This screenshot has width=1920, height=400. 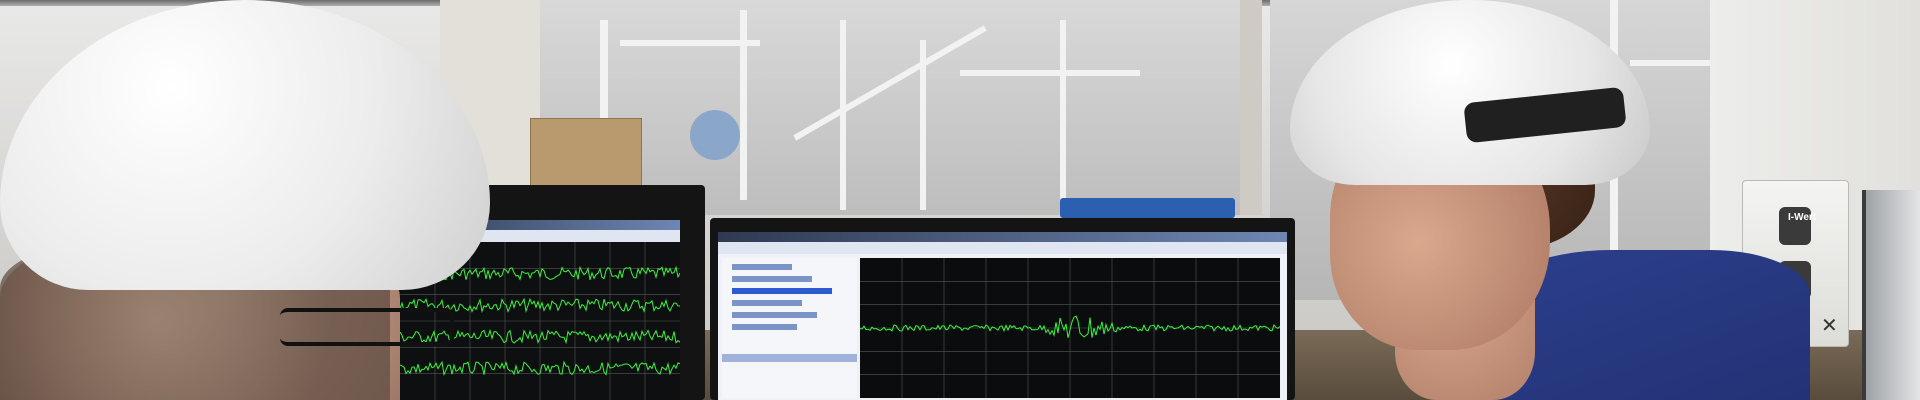 What do you see at coordinates (1802, 217) in the screenshot?
I see `plaque-label: I-Wert` at bounding box center [1802, 217].